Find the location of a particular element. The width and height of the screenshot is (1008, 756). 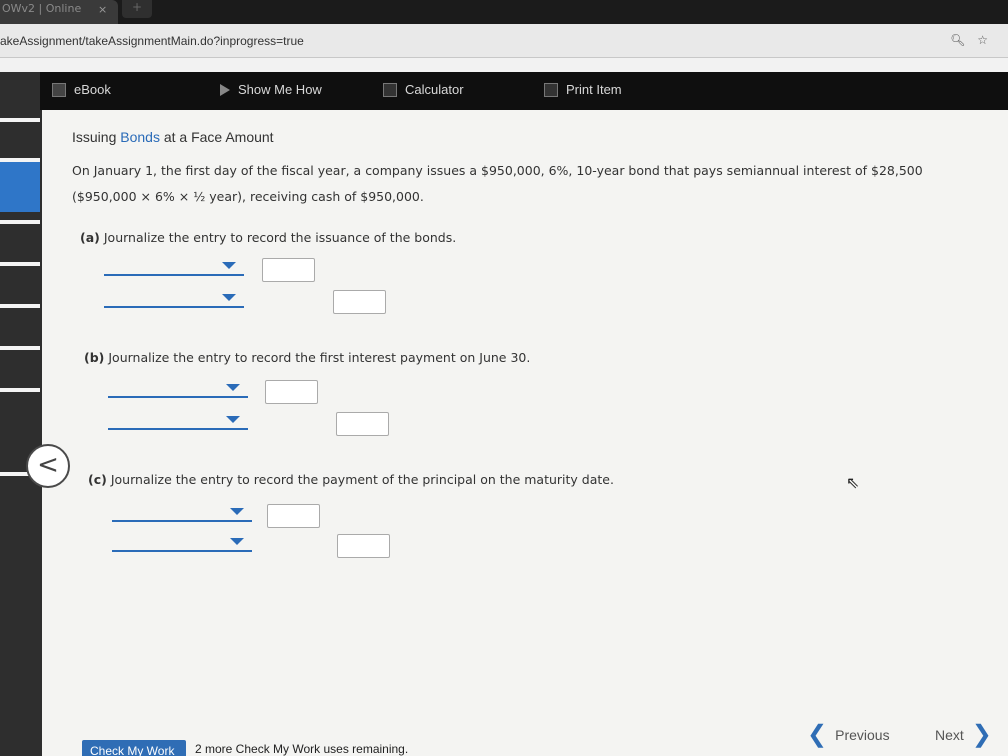

part-b-debit-account-select is located at coordinates (178, 389).